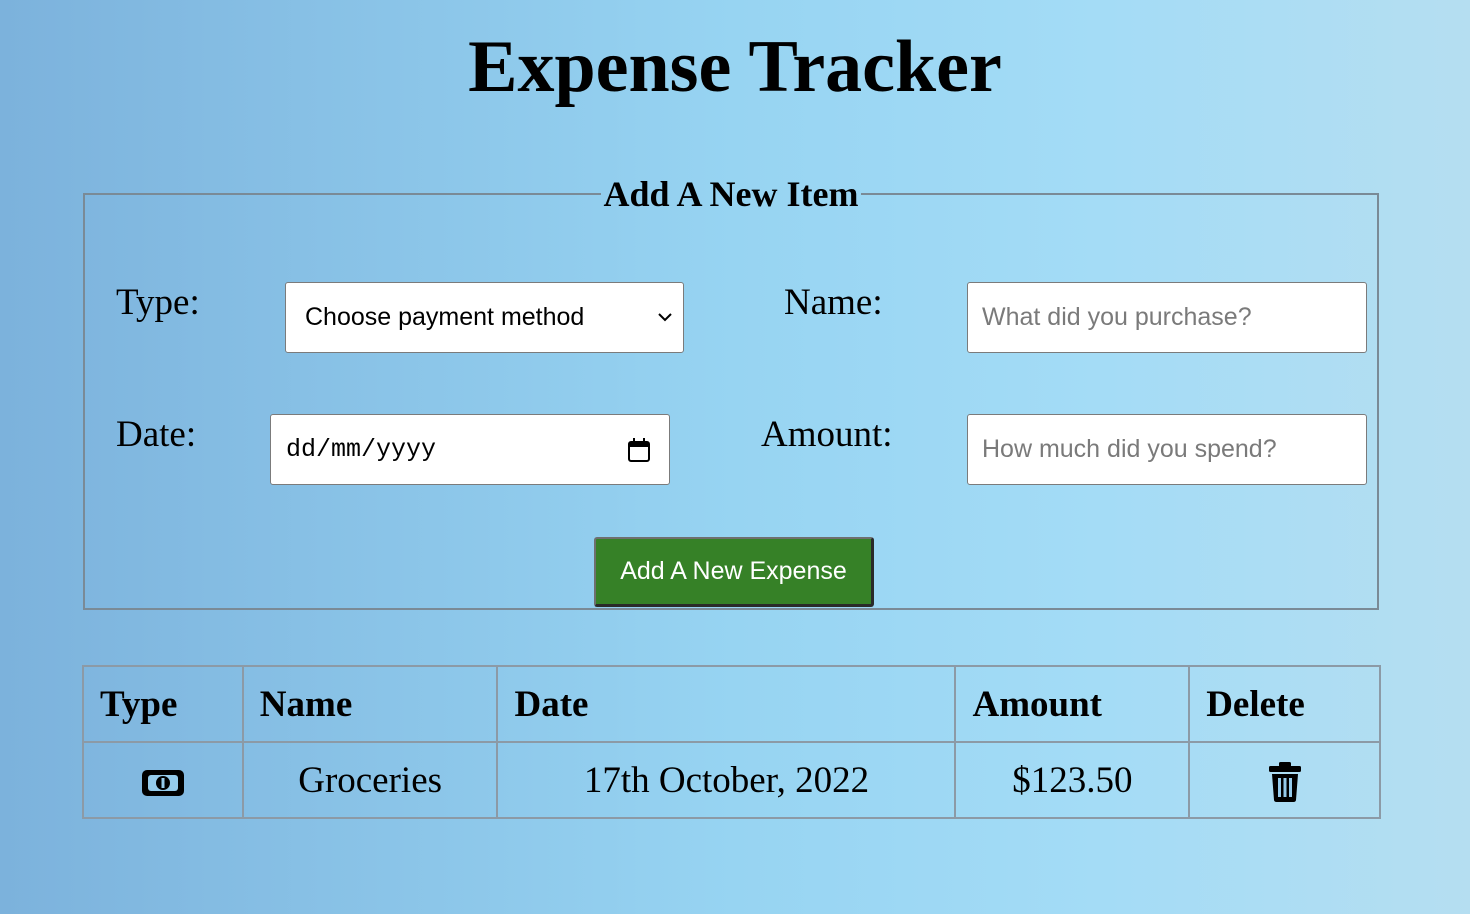 Image resolution: width=1470 pixels, height=914 pixels. I want to click on column-header-delete: Delete, so click(1284, 704).